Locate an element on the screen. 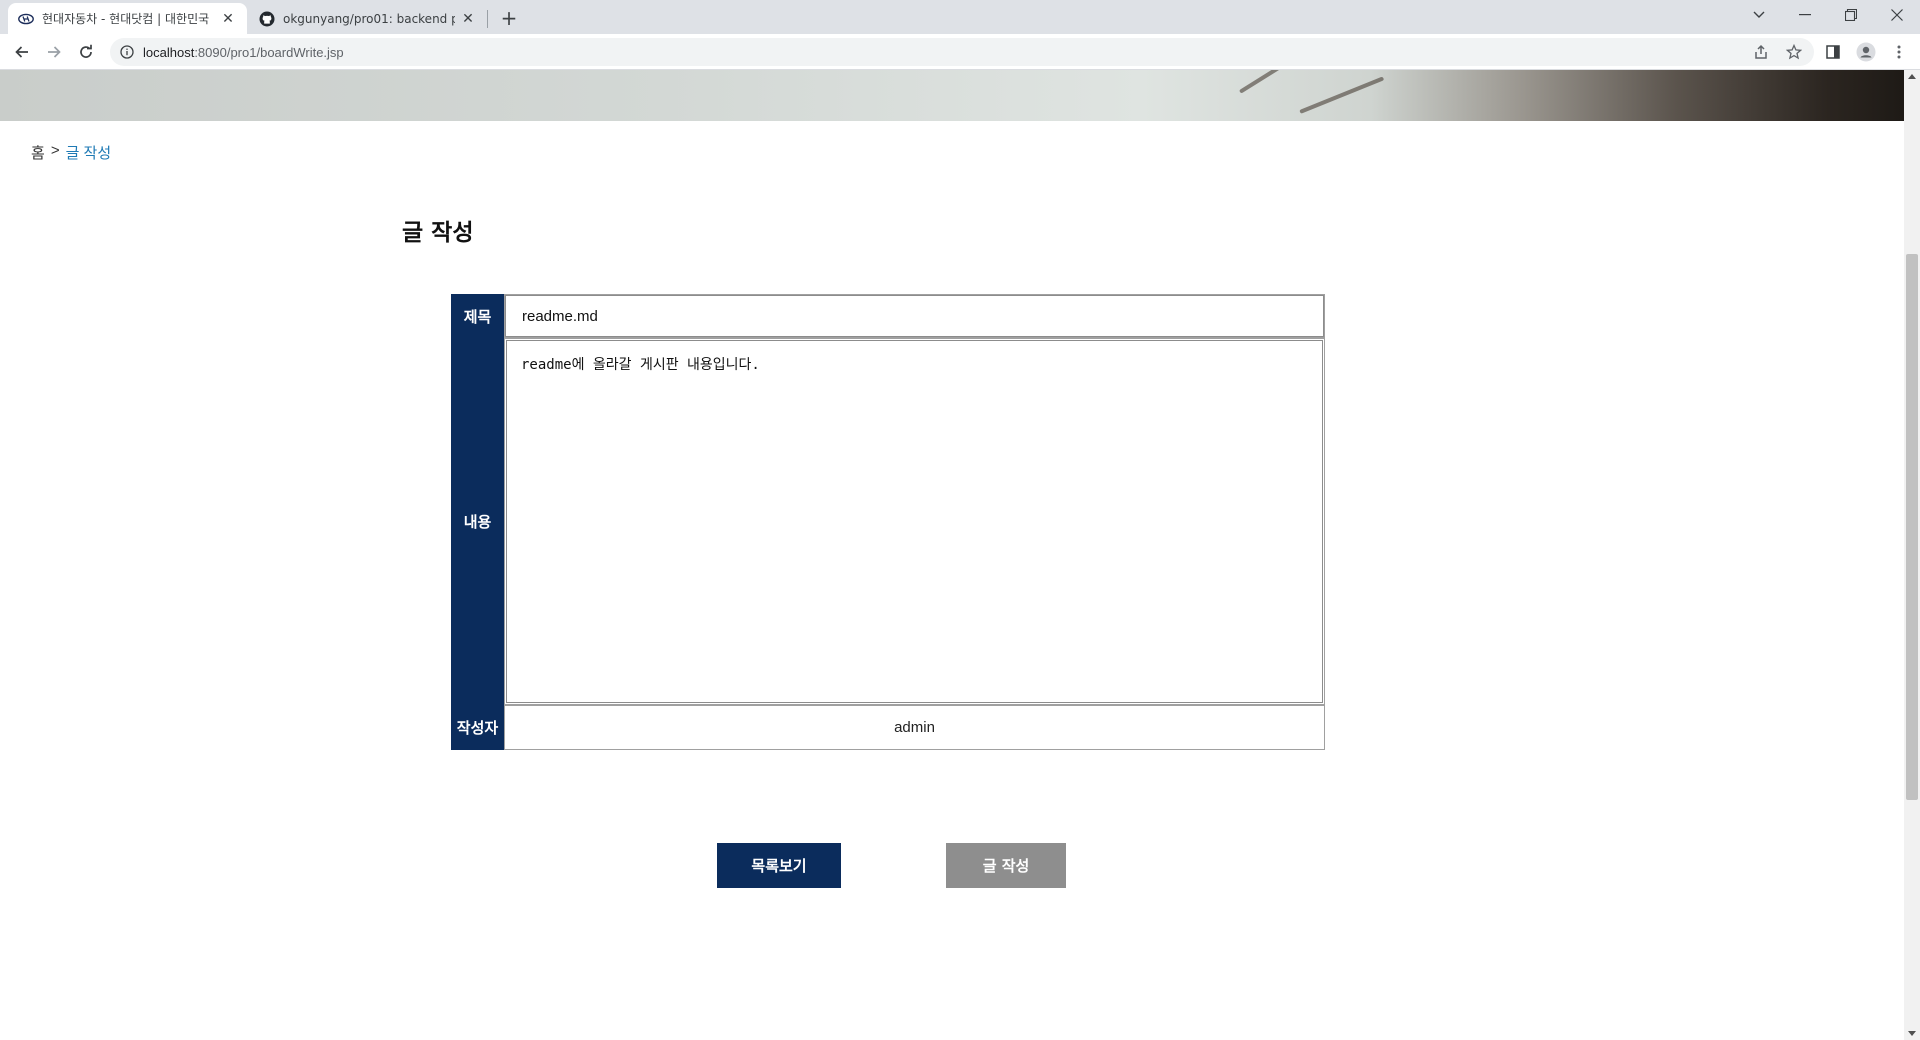 The image size is (1920, 1040). hyundai-logo-icon is located at coordinates (26, 19).